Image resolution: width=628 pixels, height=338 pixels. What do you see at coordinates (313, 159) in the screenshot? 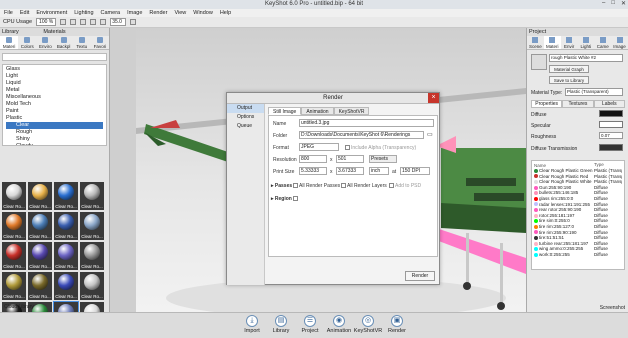
I see `resolution-width-input: 800` at bounding box center [313, 159].